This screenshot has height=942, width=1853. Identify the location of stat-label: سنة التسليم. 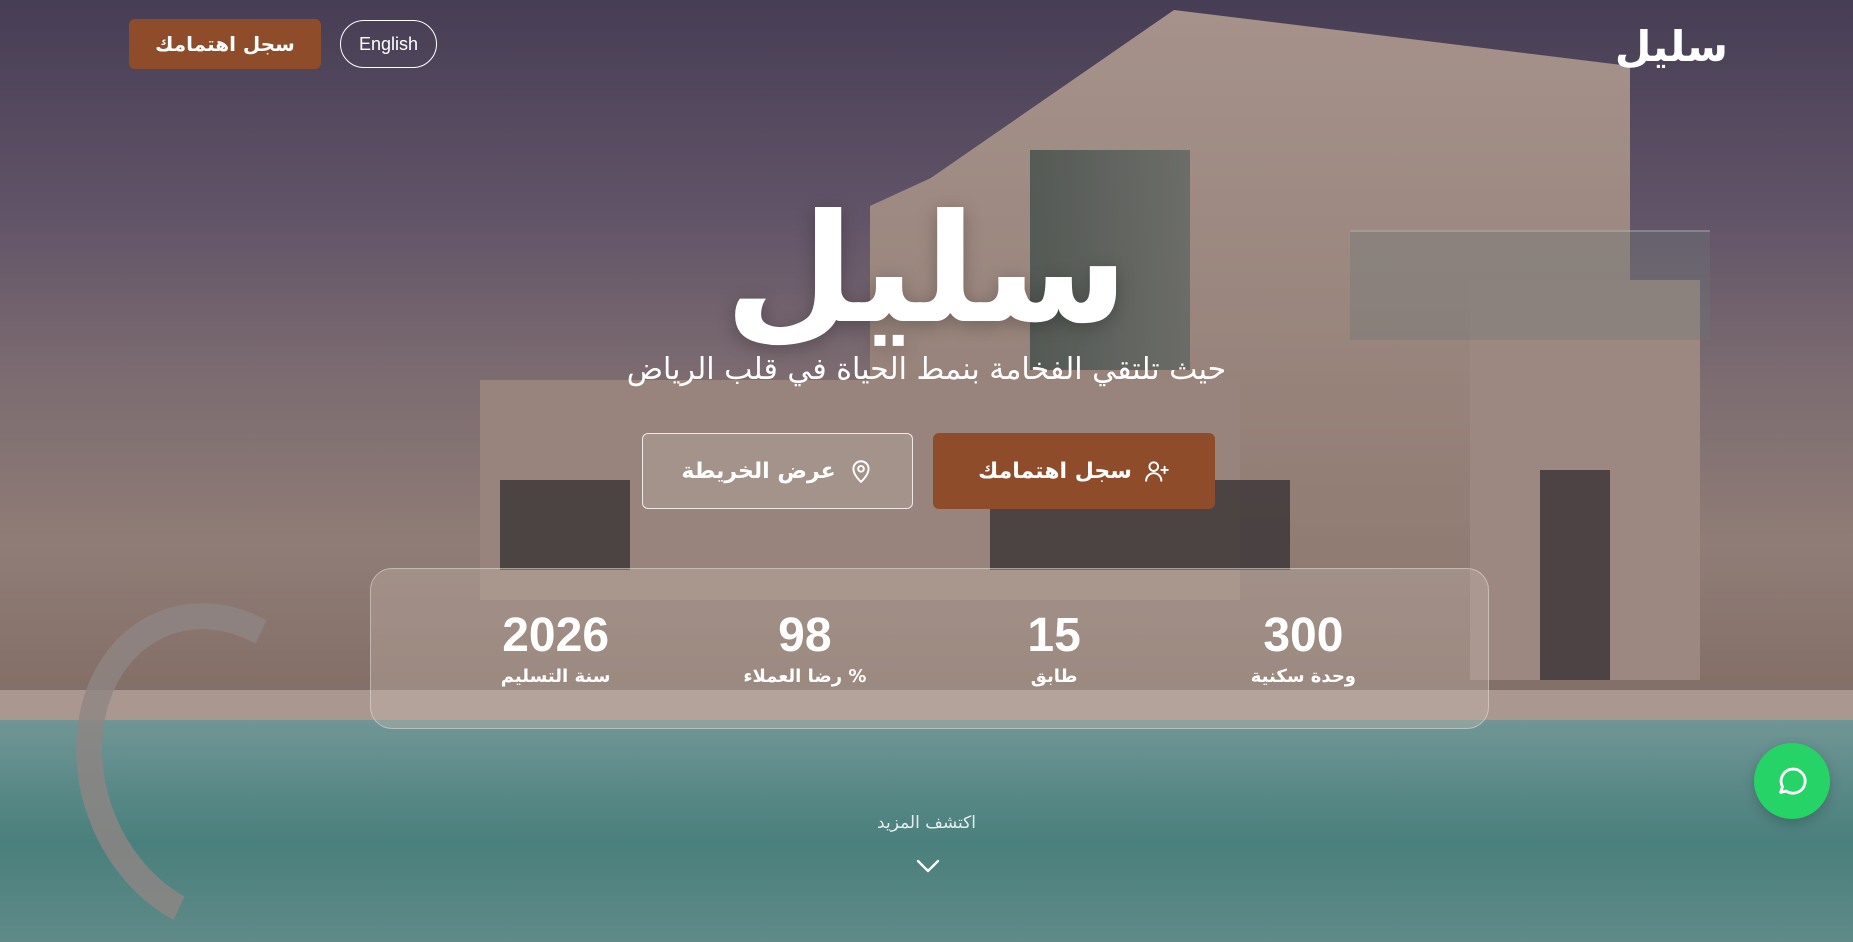
(555, 677).